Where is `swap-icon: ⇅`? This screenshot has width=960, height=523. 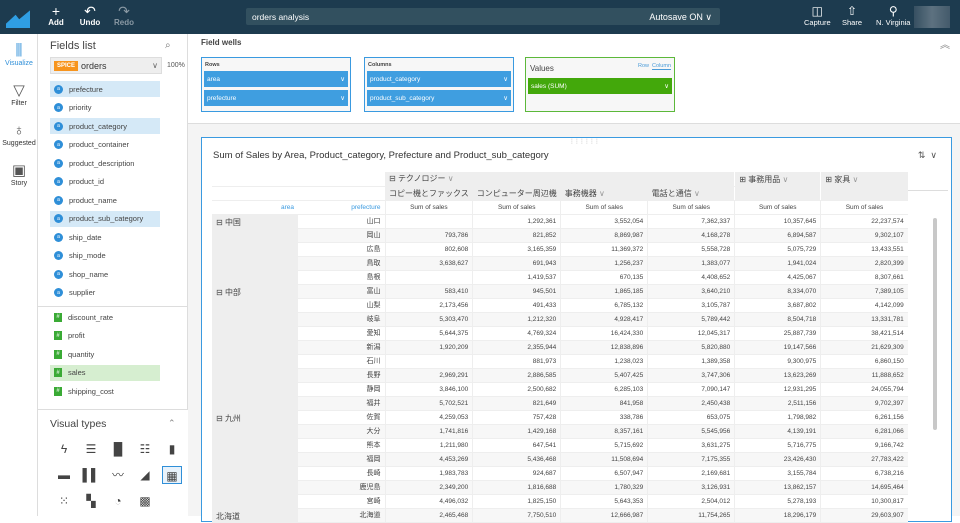 swap-icon: ⇅ is located at coordinates (922, 155).